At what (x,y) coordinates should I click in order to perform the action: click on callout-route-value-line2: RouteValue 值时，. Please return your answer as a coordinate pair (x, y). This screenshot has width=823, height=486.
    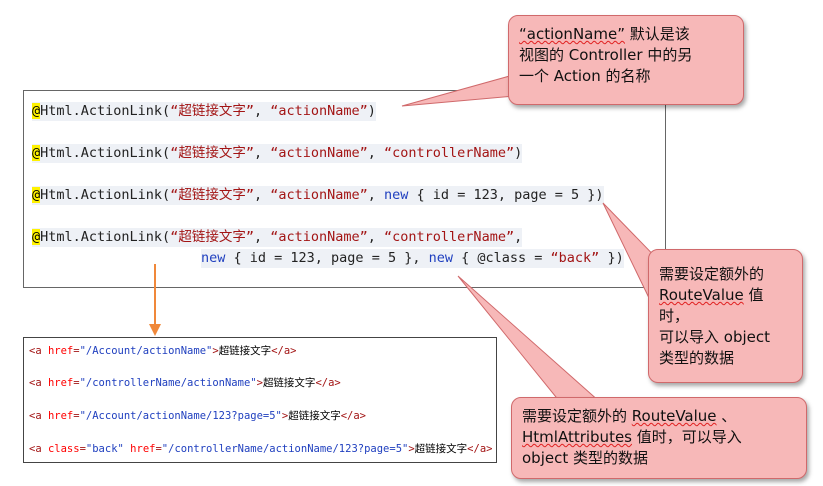
    Looking at the image, I should click on (725, 306).